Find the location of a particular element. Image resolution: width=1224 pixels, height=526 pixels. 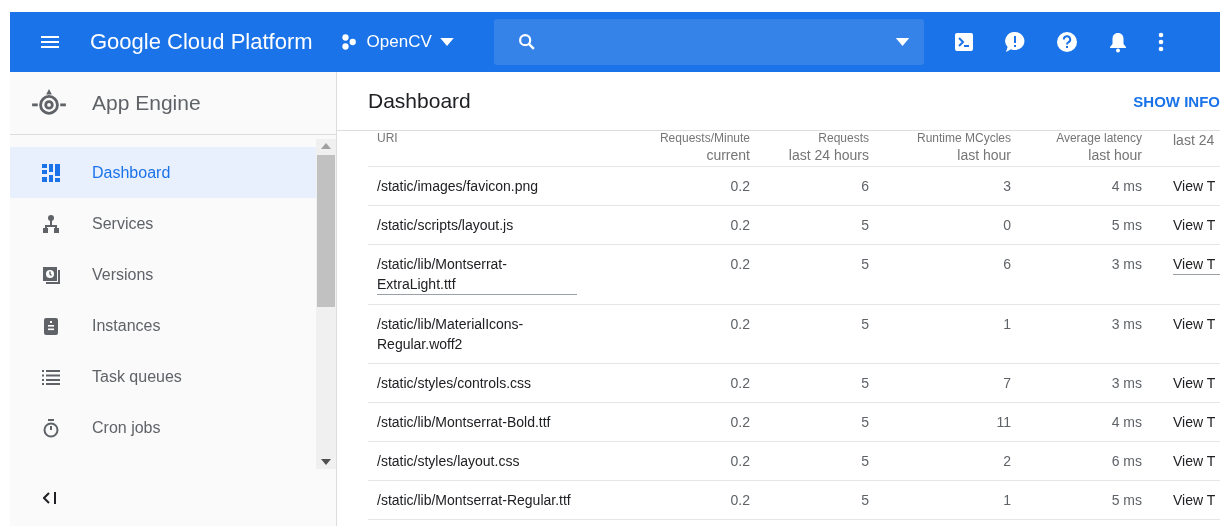

table-cell-text: 2 is located at coordinates (1007, 461).